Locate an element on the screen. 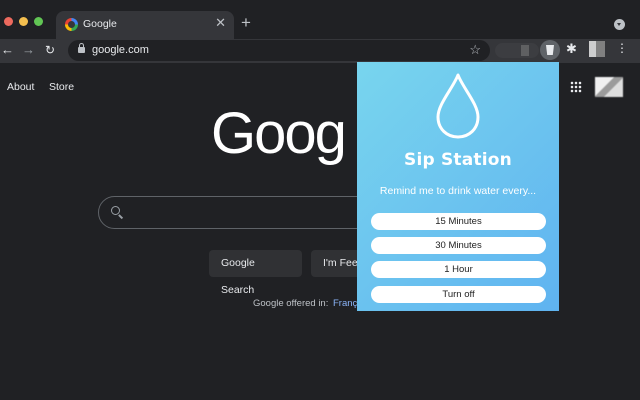 The height and width of the screenshot is (400, 640). blurred-extension-icons is located at coordinates (517, 50).